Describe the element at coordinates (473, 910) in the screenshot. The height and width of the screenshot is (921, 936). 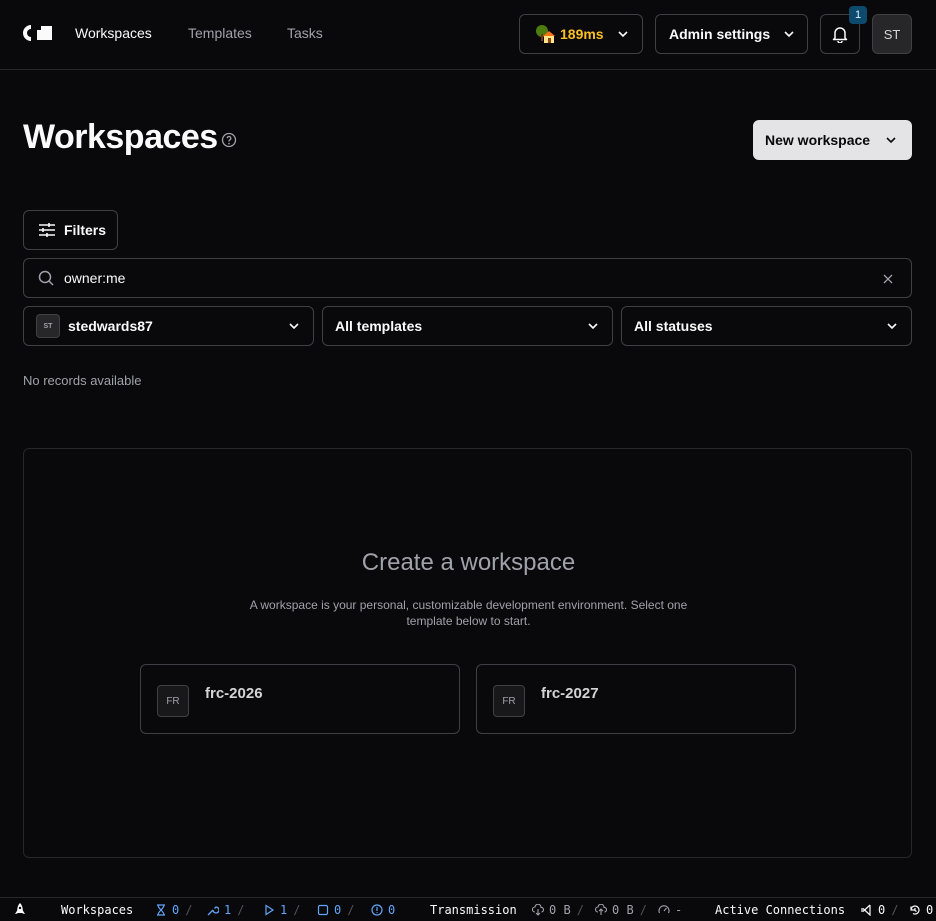
I see `transmission-label: Transmission` at that location.